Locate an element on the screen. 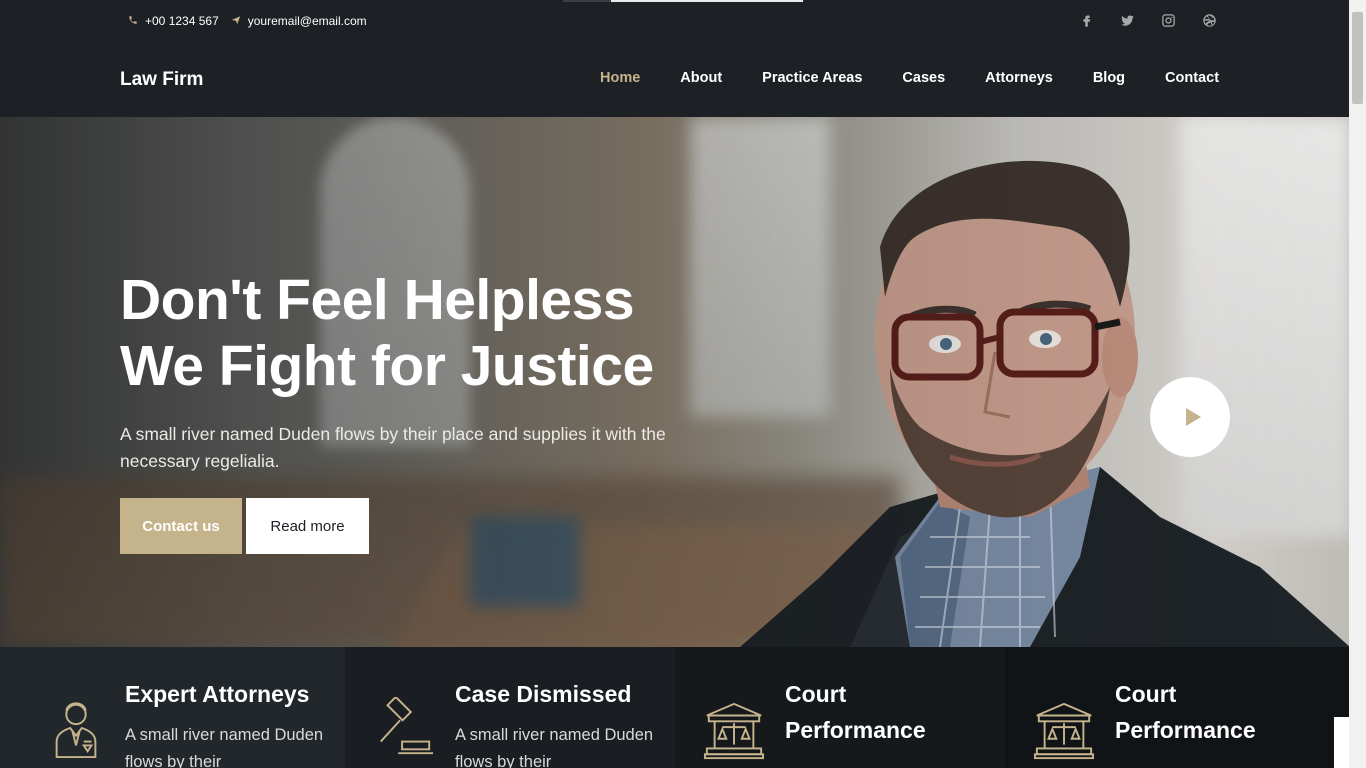 The height and width of the screenshot is (768, 1366). nav-item-about: About is located at coordinates (701, 78).